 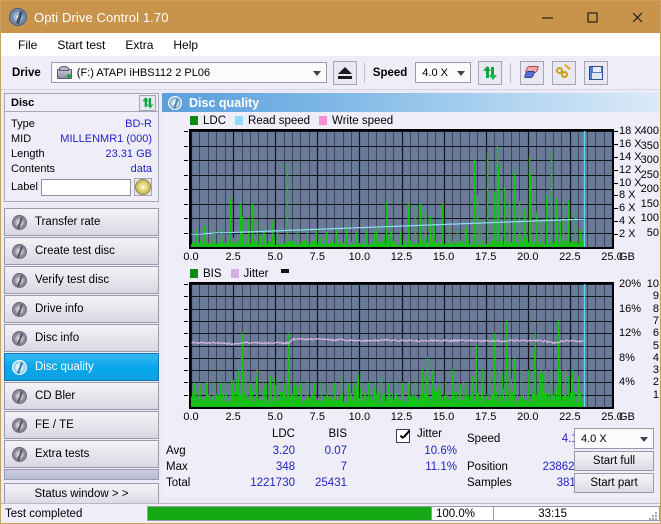 What do you see at coordinates (81, 425) in the screenshot?
I see `sidebar-item-fe-te: FE / TE` at bounding box center [81, 425].